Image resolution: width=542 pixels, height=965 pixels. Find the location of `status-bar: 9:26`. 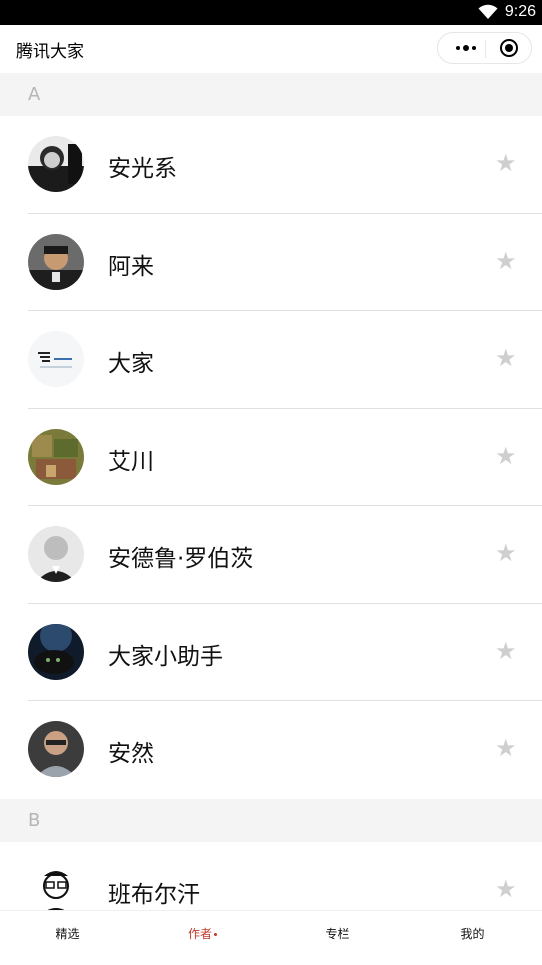

status-bar: 9:26 is located at coordinates (271, 12).